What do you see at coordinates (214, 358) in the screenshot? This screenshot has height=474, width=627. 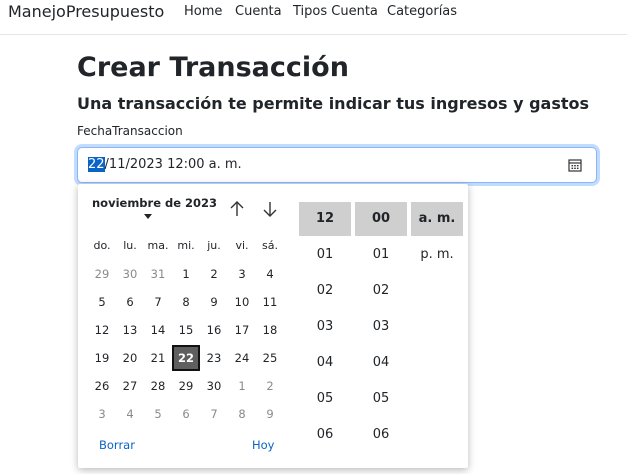 I see `calendar-day: 23` at bounding box center [214, 358].